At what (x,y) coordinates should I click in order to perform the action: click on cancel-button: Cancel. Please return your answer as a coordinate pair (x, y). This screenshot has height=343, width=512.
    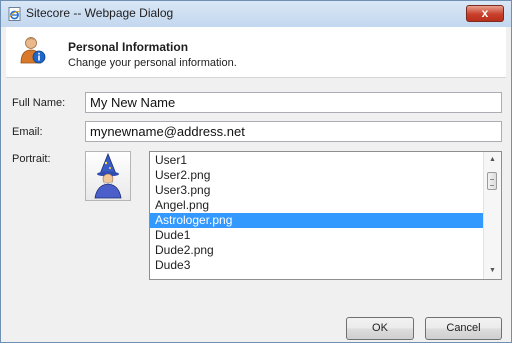
    Looking at the image, I should click on (463, 328).